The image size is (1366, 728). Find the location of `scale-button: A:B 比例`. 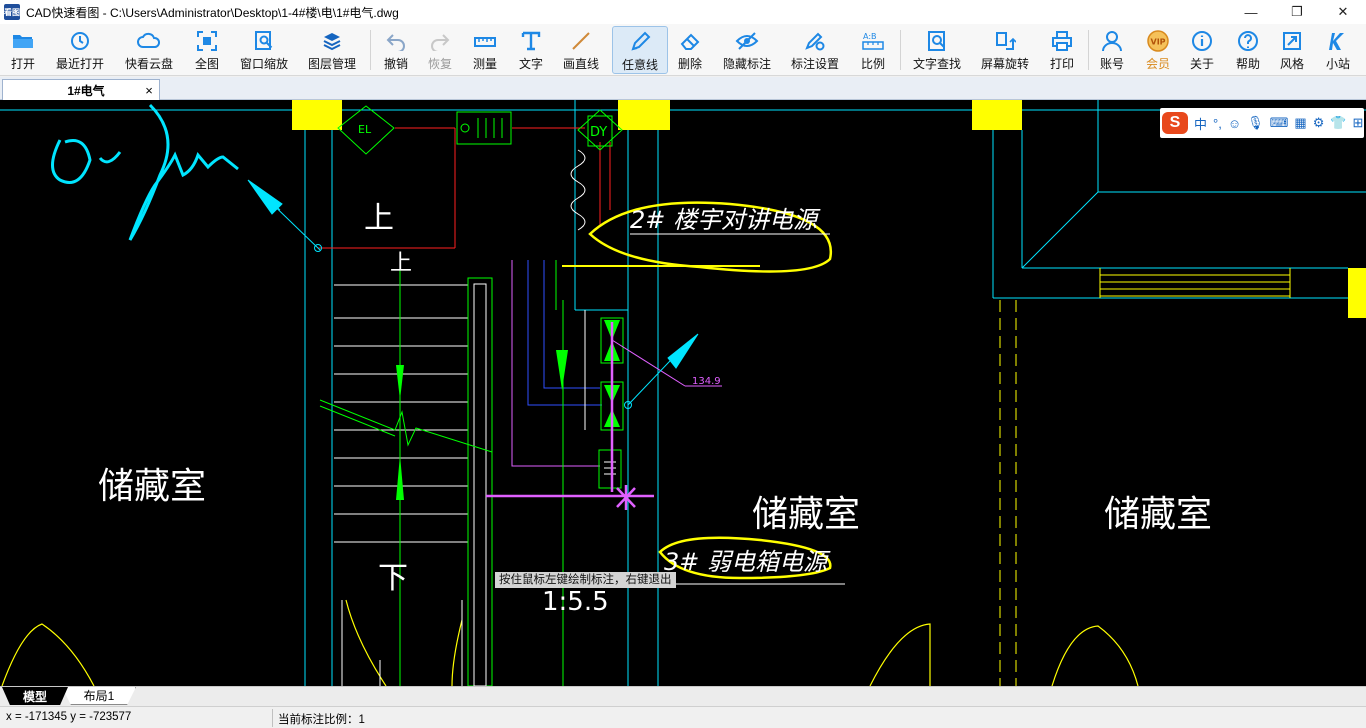

scale-button: A:B 比例 is located at coordinates (873, 50).